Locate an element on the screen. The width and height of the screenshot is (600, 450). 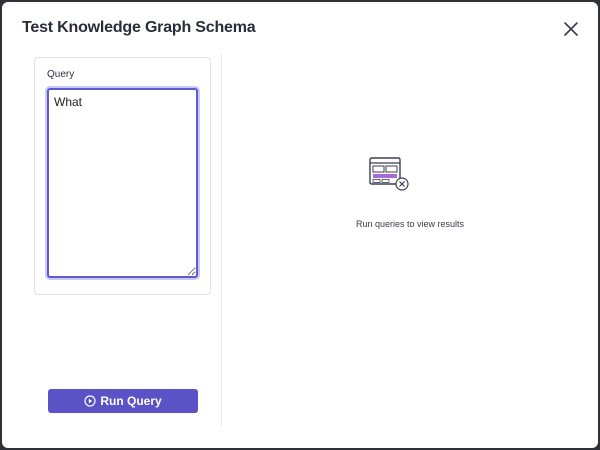
dialog-title: Test Knowledge Graph Schema is located at coordinates (139, 27).